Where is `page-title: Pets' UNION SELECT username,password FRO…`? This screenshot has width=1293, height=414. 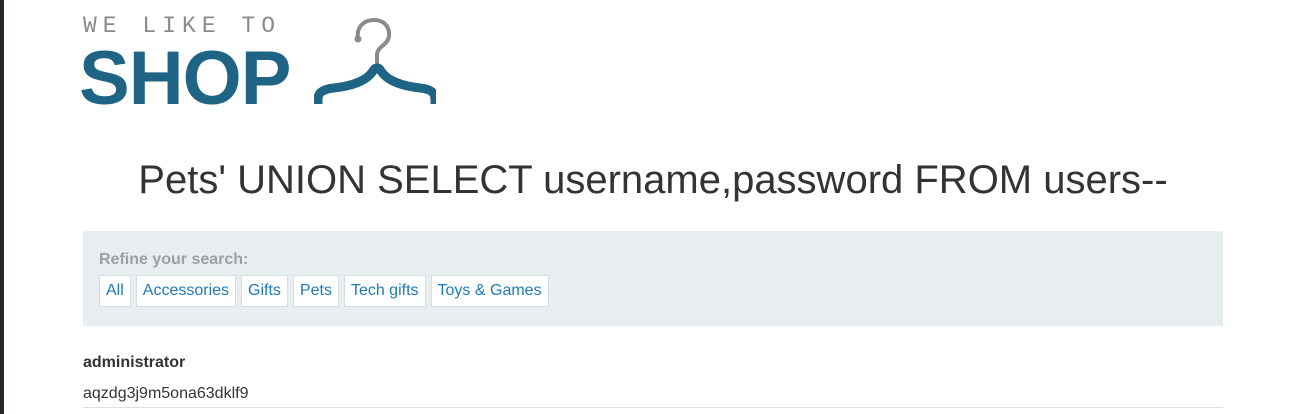
page-title: Pets' UNION SELECT username,password FRO… is located at coordinates (653, 180).